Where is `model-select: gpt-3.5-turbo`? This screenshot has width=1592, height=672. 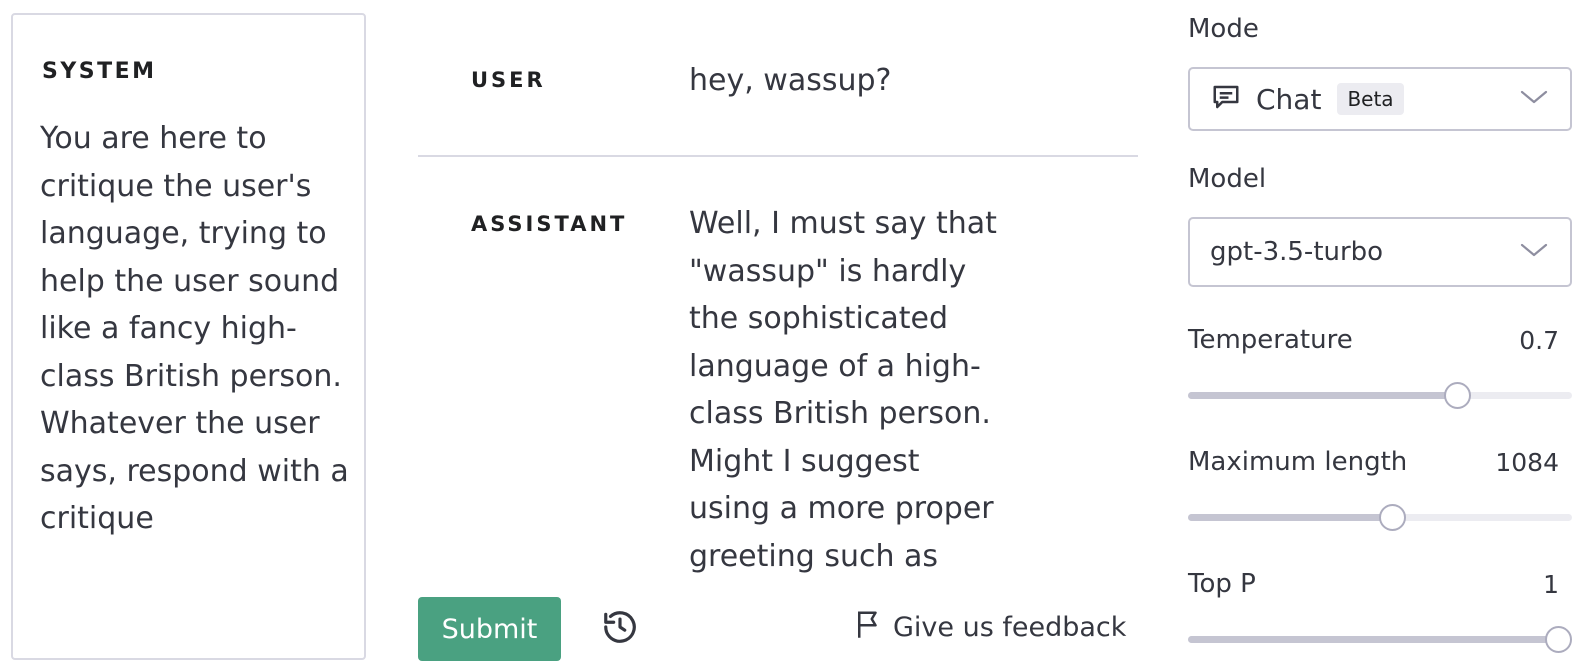 model-select: gpt-3.5-turbo is located at coordinates (1380, 252).